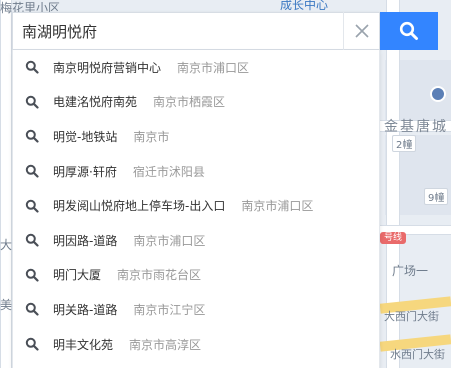 This screenshot has height=368, width=451. I want to click on suggestion-item: 明厚源·轩府 宿迁市沭阳县, so click(196, 171).